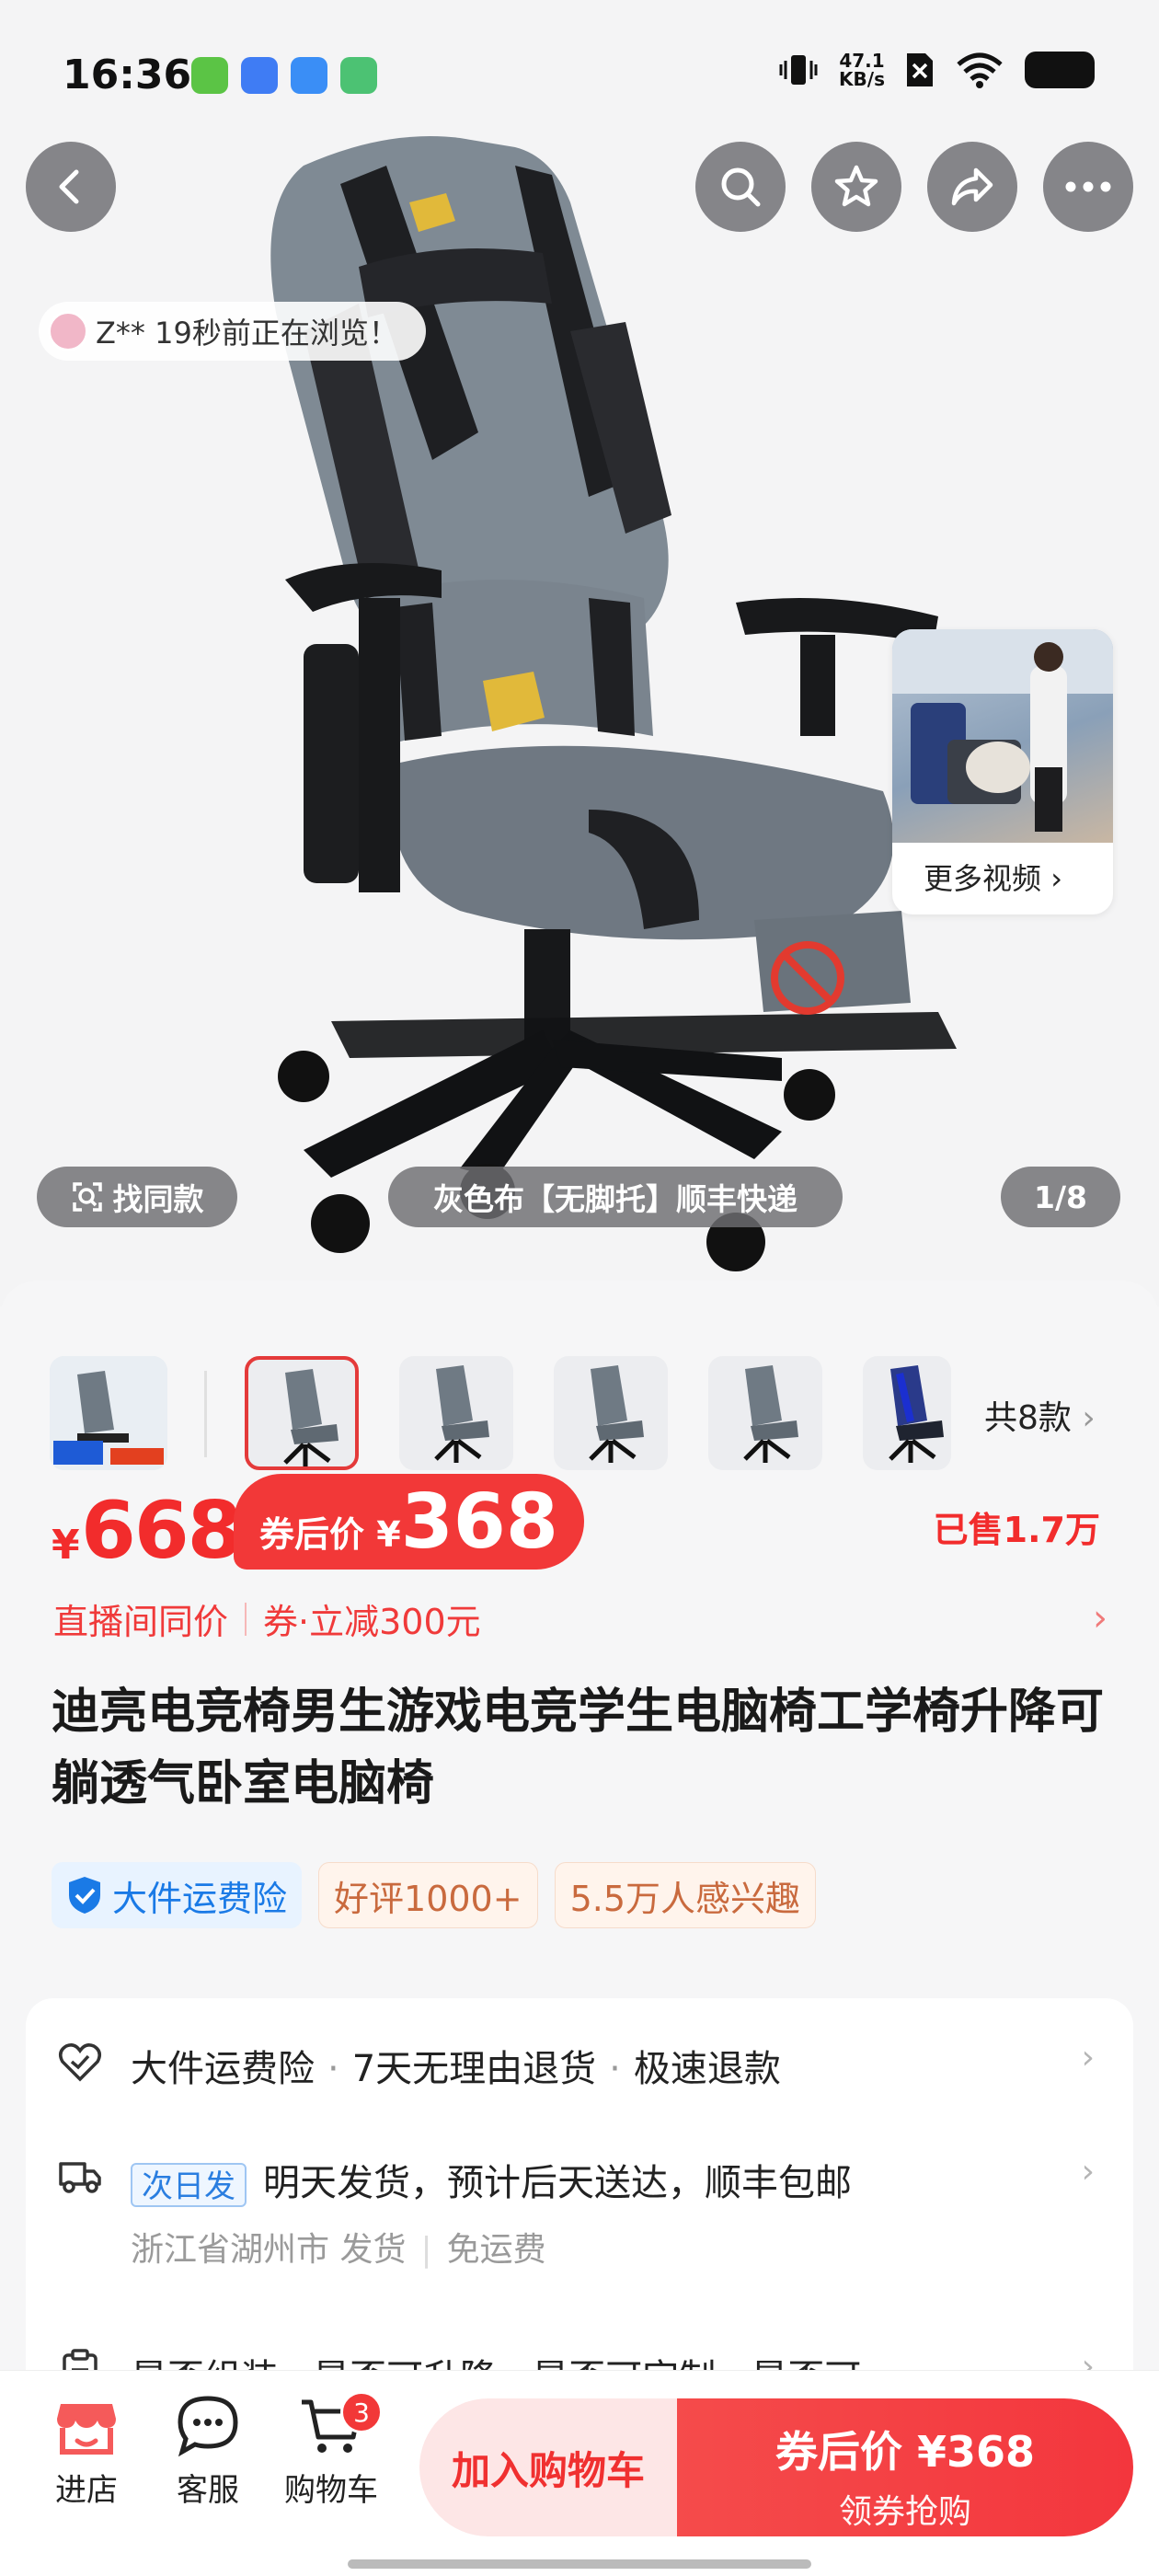 The image size is (1159, 2576). What do you see at coordinates (338, 2250) in the screenshot?
I see `shipping-origin: 浙江省湖州市 发货 | 免运费` at bounding box center [338, 2250].